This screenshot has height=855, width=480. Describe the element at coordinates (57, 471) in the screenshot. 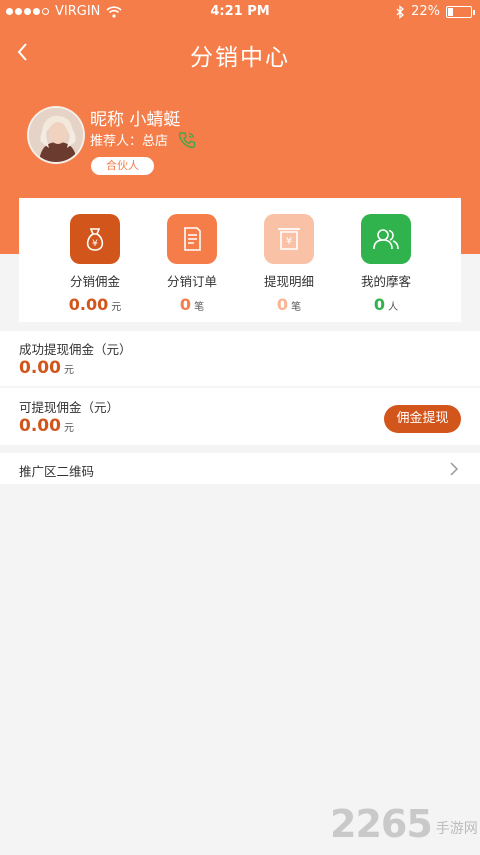

I see `promo-qrcode-label: 推广区二维码` at that location.